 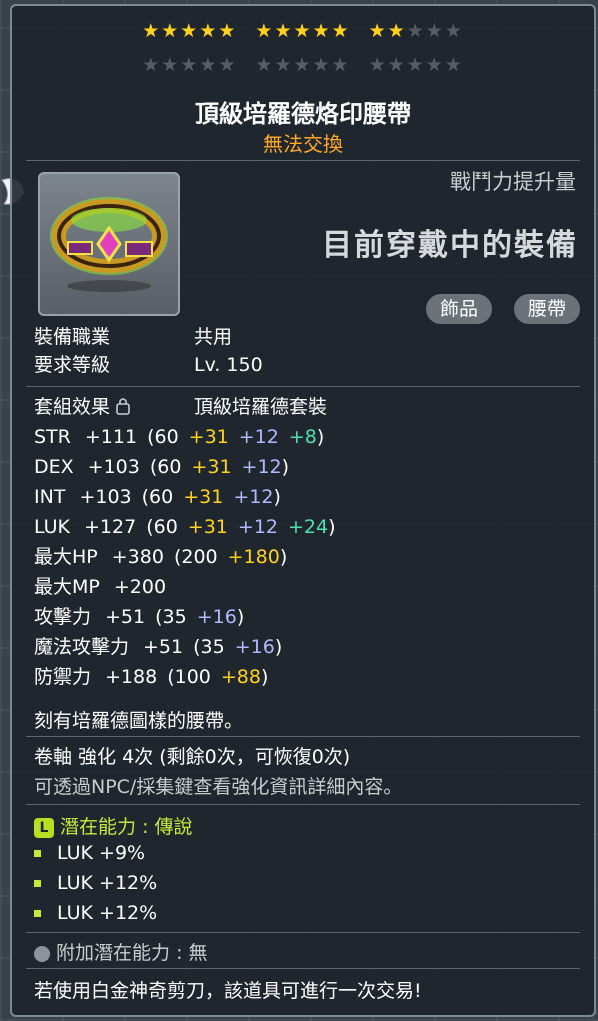 What do you see at coordinates (308, 527) in the screenshot?
I see `stat-bonus: +24` at bounding box center [308, 527].